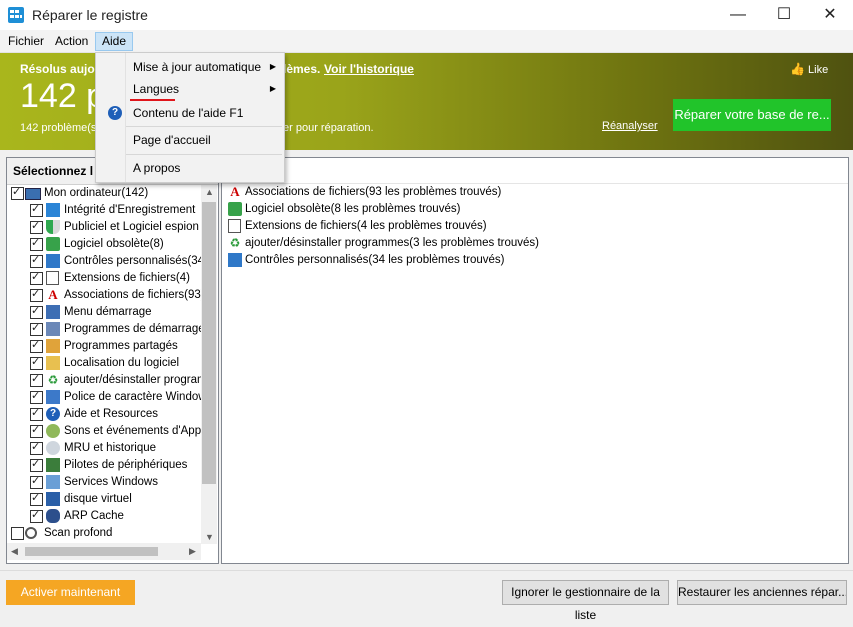 Image resolution: width=853 pixels, height=627 pixels. Describe the element at coordinates (426, 570) in the screenshot. I see `footer-divider` at that location.